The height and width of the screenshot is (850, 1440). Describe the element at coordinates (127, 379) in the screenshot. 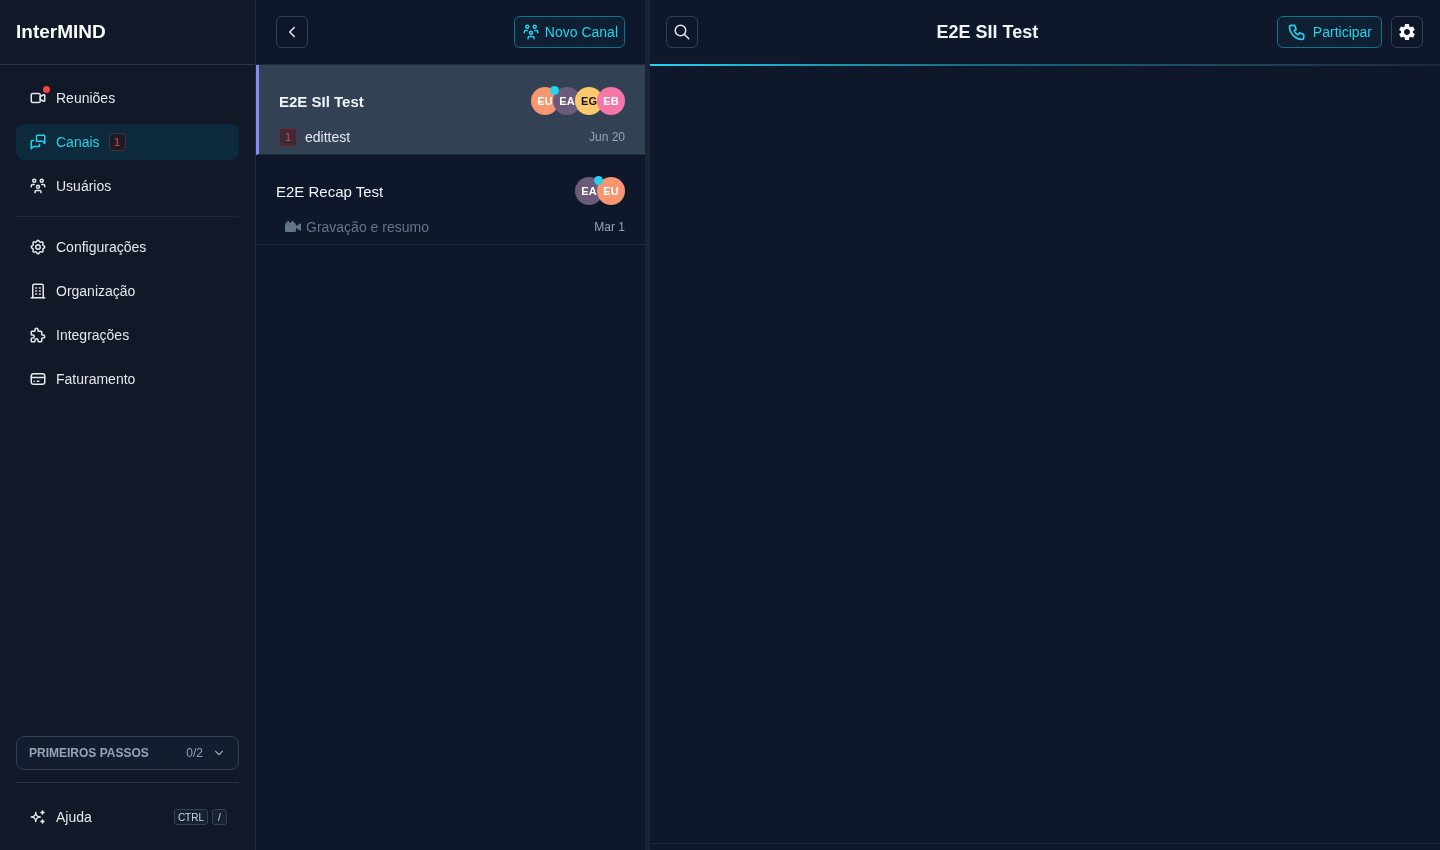

I see `nav-item: Faturamento` at that location.